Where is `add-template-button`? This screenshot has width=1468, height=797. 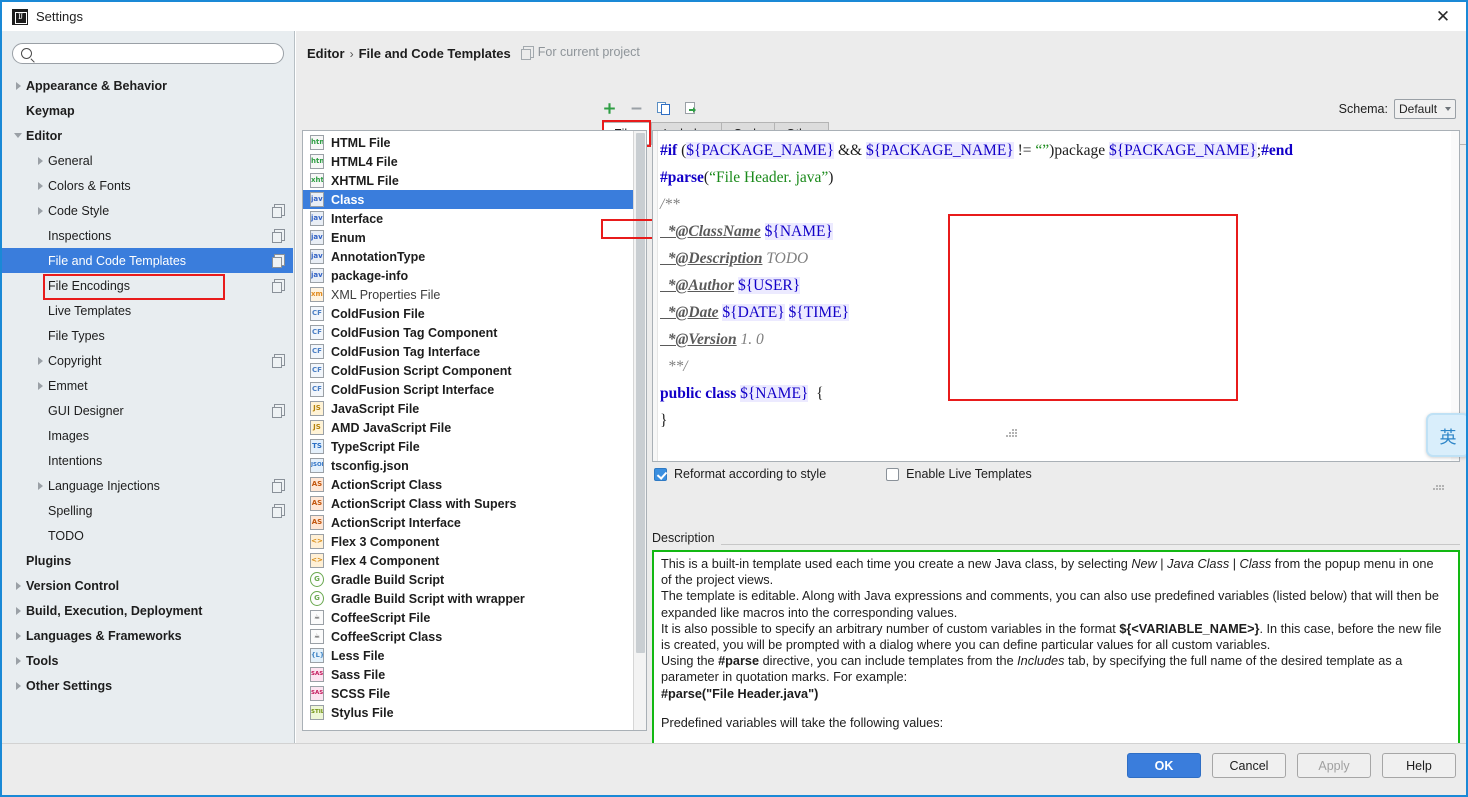 add-template-button is located at coordinates (609, 108).